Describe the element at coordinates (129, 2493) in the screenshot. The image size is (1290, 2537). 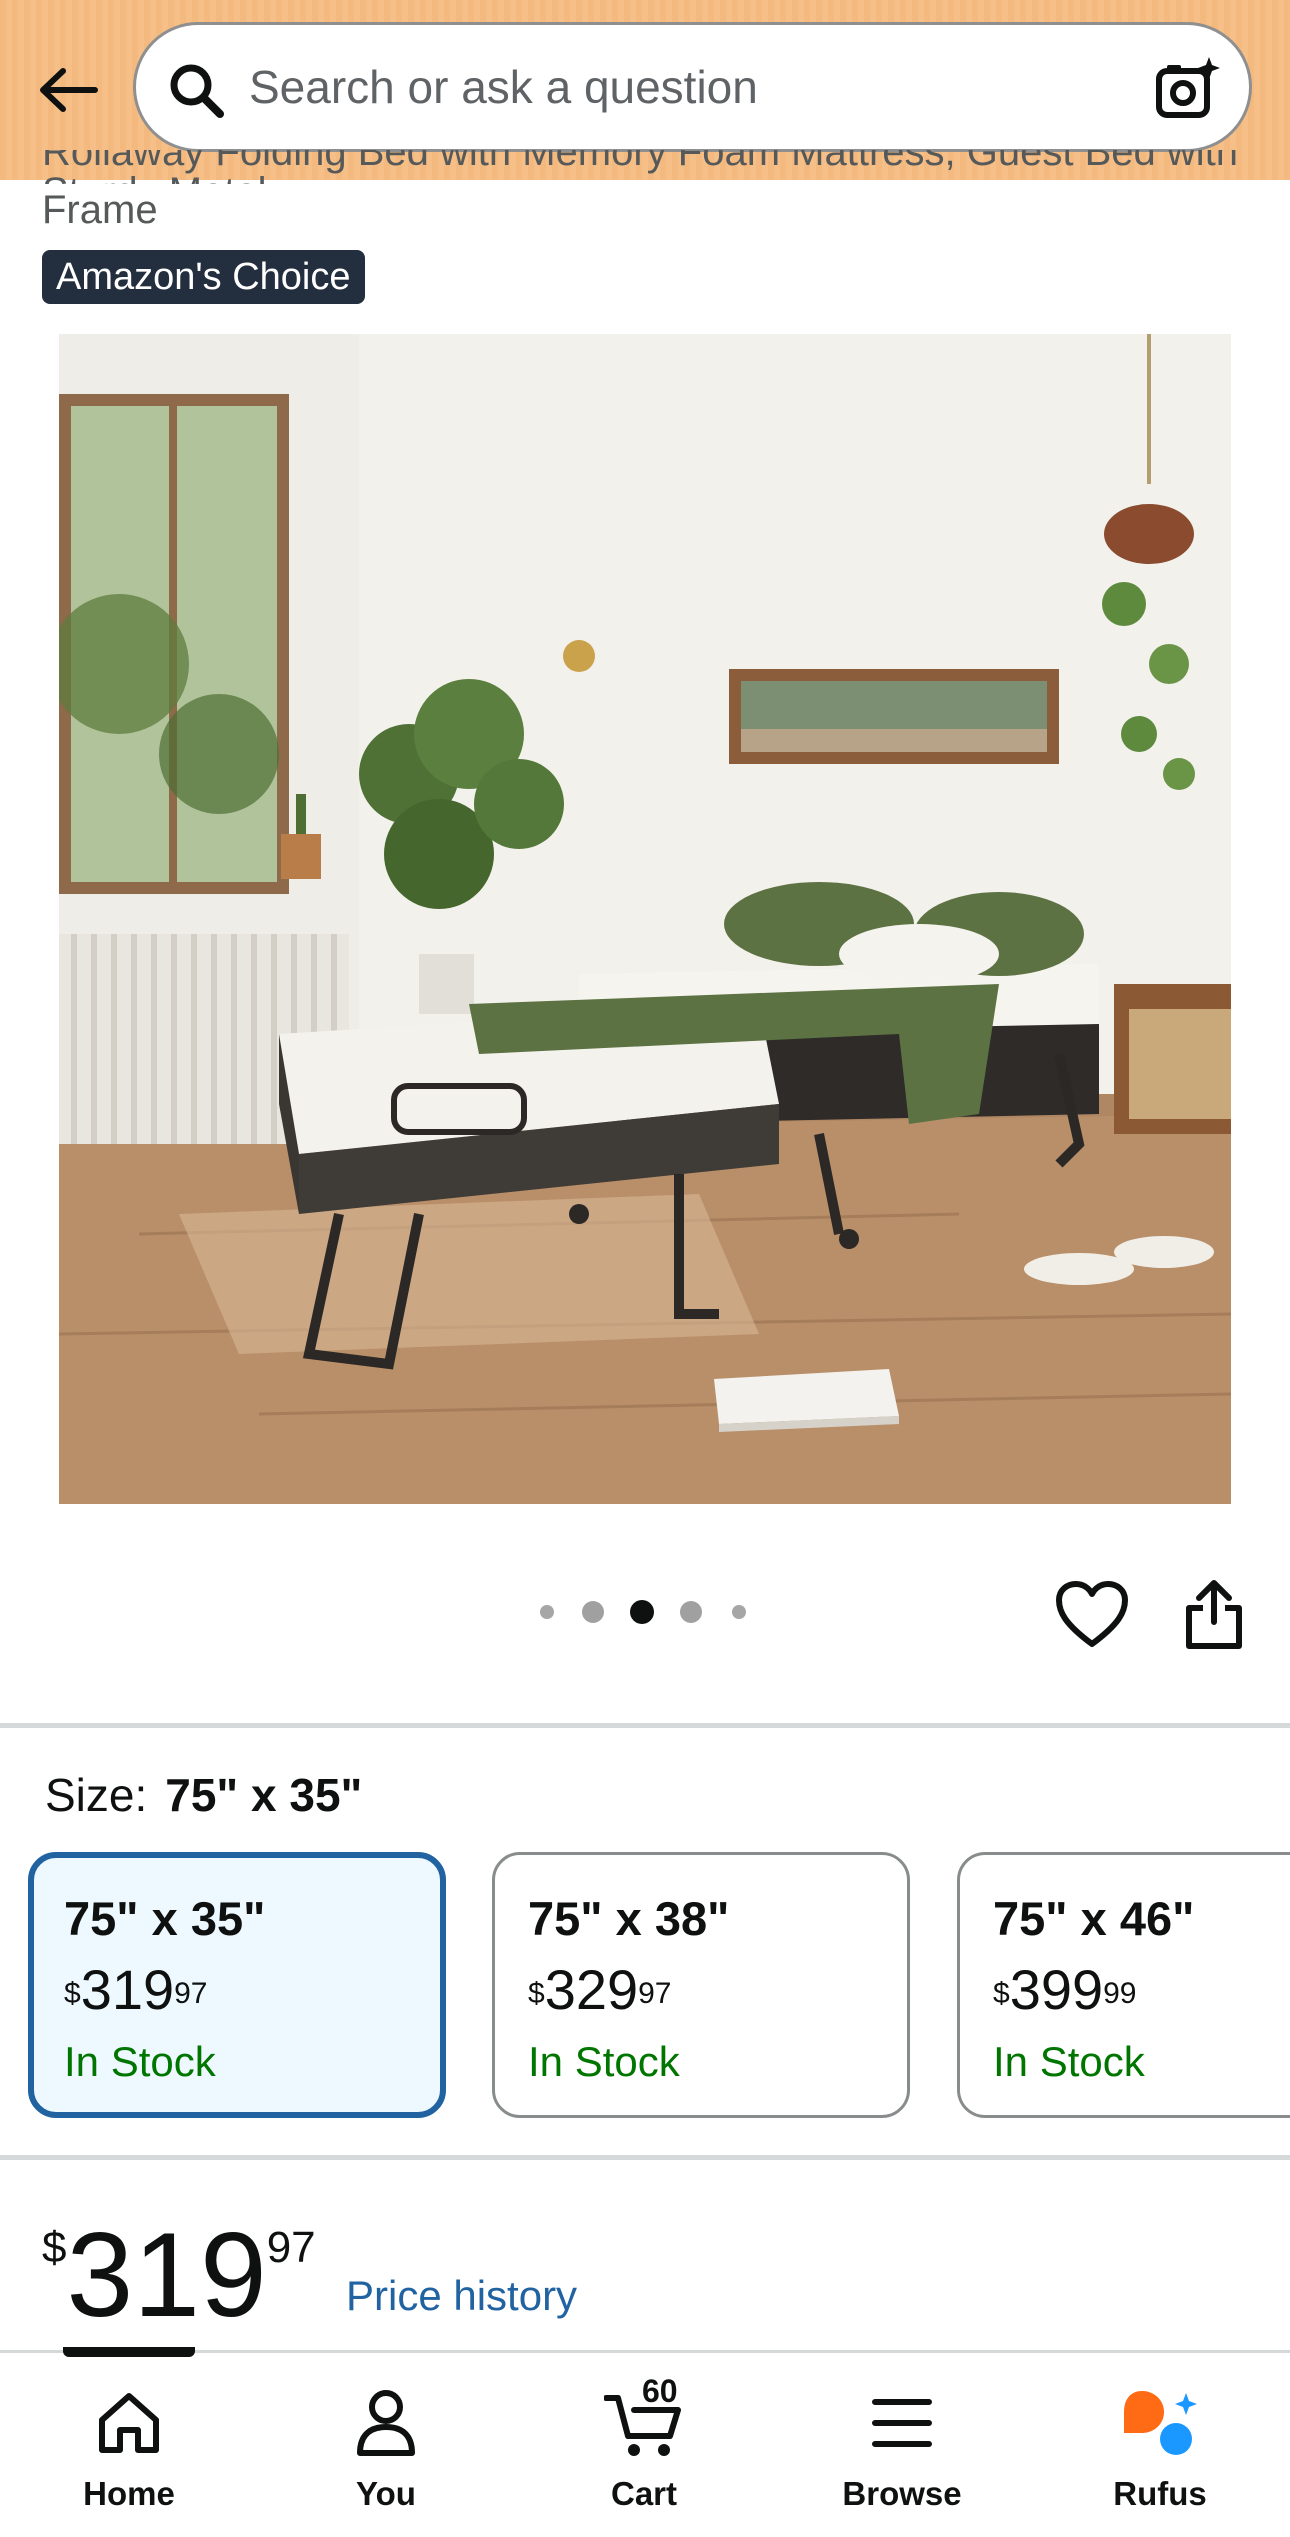
I see `nav-home-label: Home` at that location.